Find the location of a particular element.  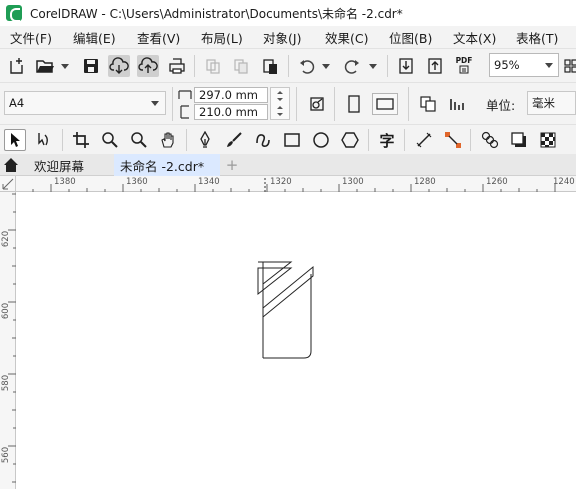

page-size-chevron-icon is located at coordinates (155, 103).